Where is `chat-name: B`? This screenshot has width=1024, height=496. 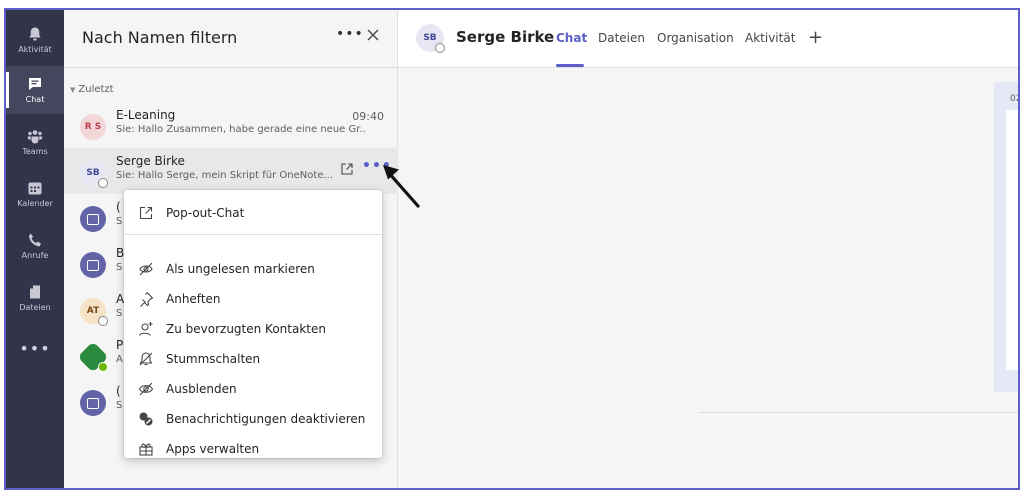 chat-name: B is located at coordinates (120, 253).